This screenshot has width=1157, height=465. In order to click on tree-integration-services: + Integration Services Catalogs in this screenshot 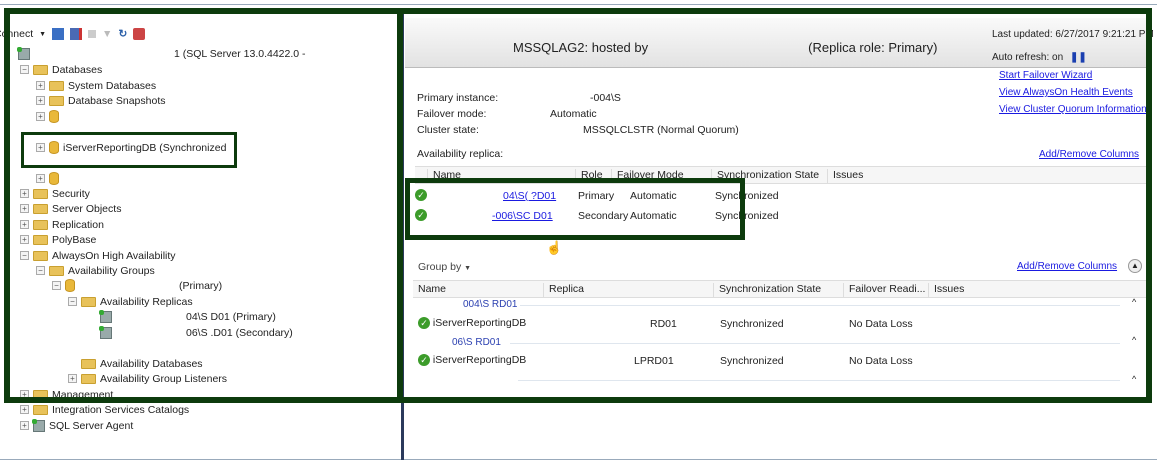, I will do `click(104, 409)`.